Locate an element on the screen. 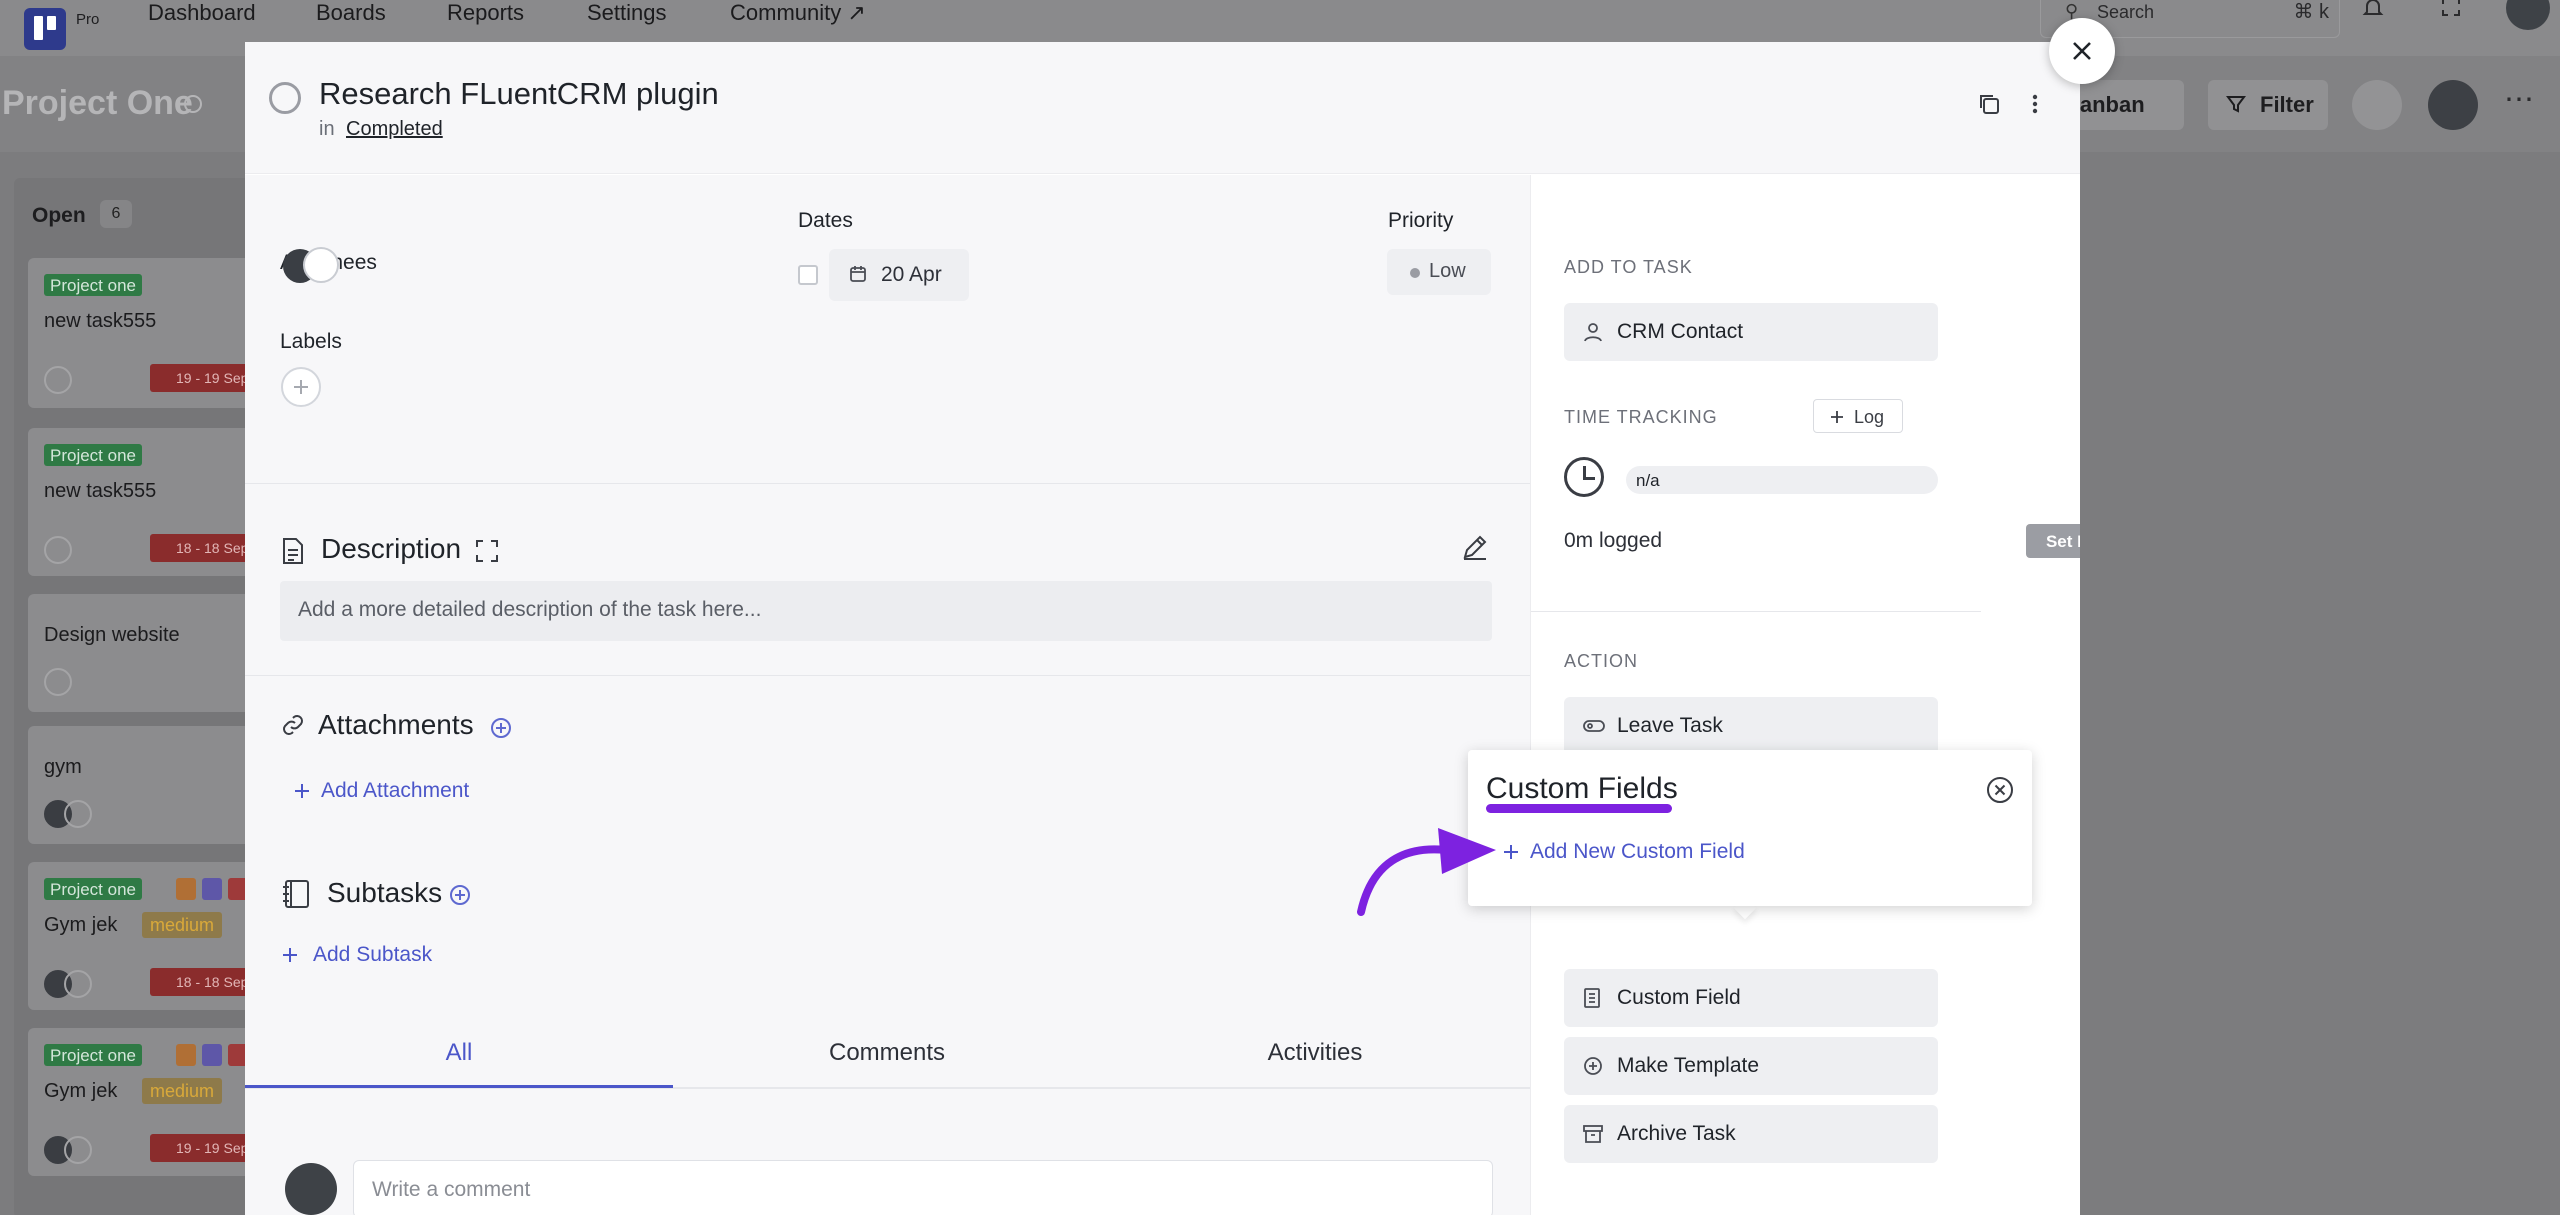  search-shortcut: ⌘ k is located at coordinates (2311, 12).